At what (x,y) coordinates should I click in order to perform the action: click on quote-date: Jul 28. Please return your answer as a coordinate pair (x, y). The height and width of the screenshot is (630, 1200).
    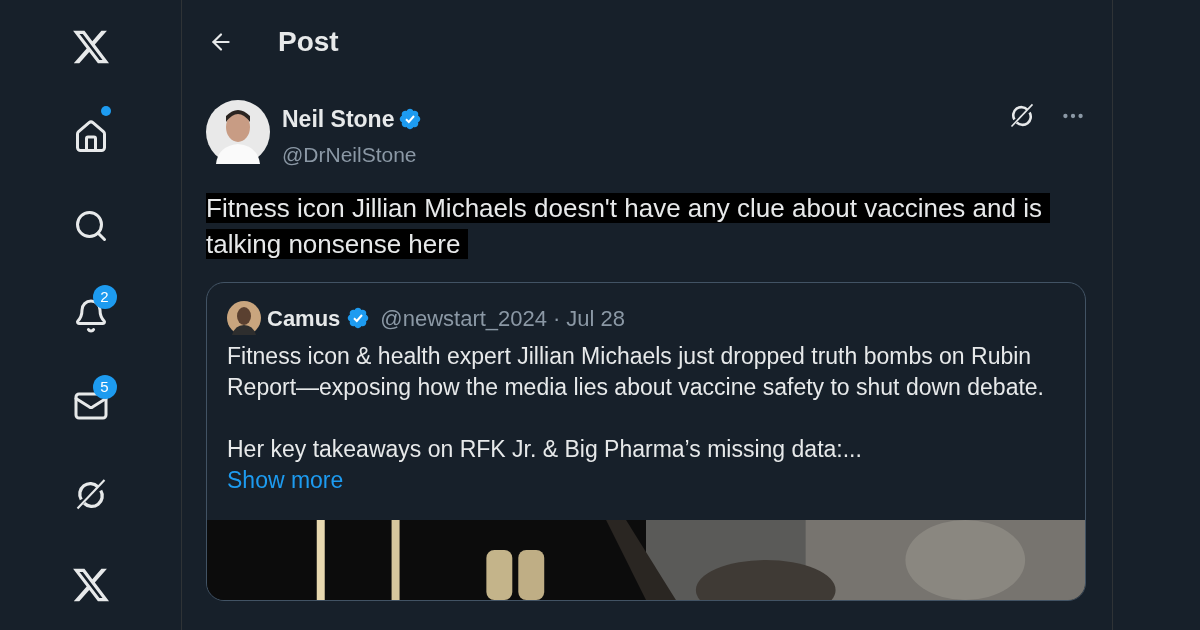
    Looking at the image, I should click on (596, 318).